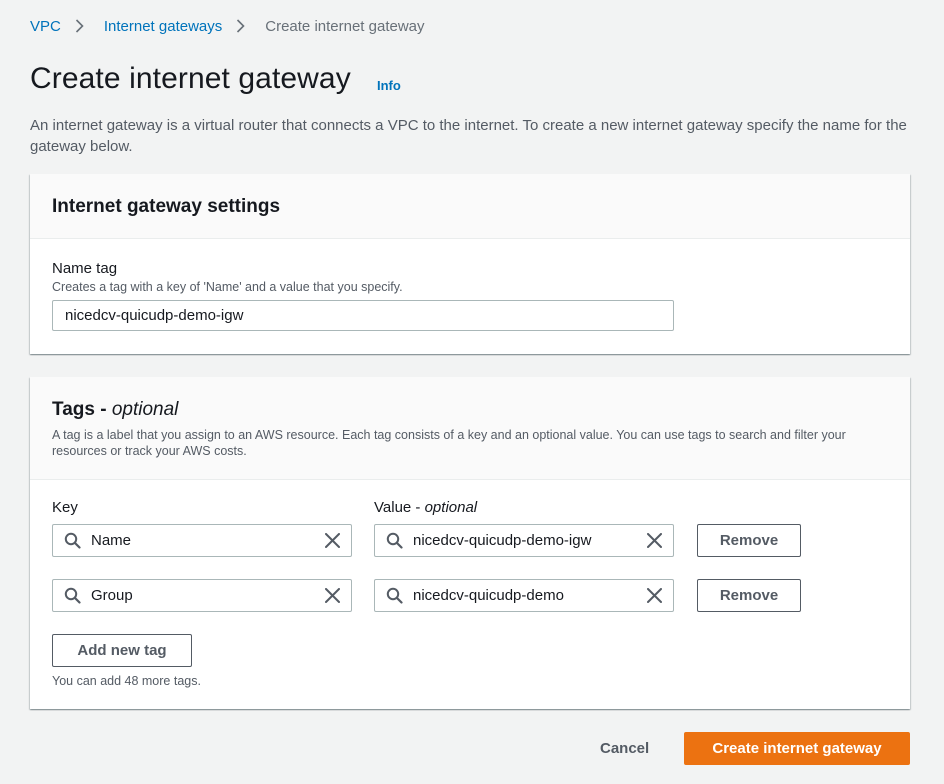 The image size is (944, 784). I want to click on settings-heading: Internet gateway settings, so click(166, 206).